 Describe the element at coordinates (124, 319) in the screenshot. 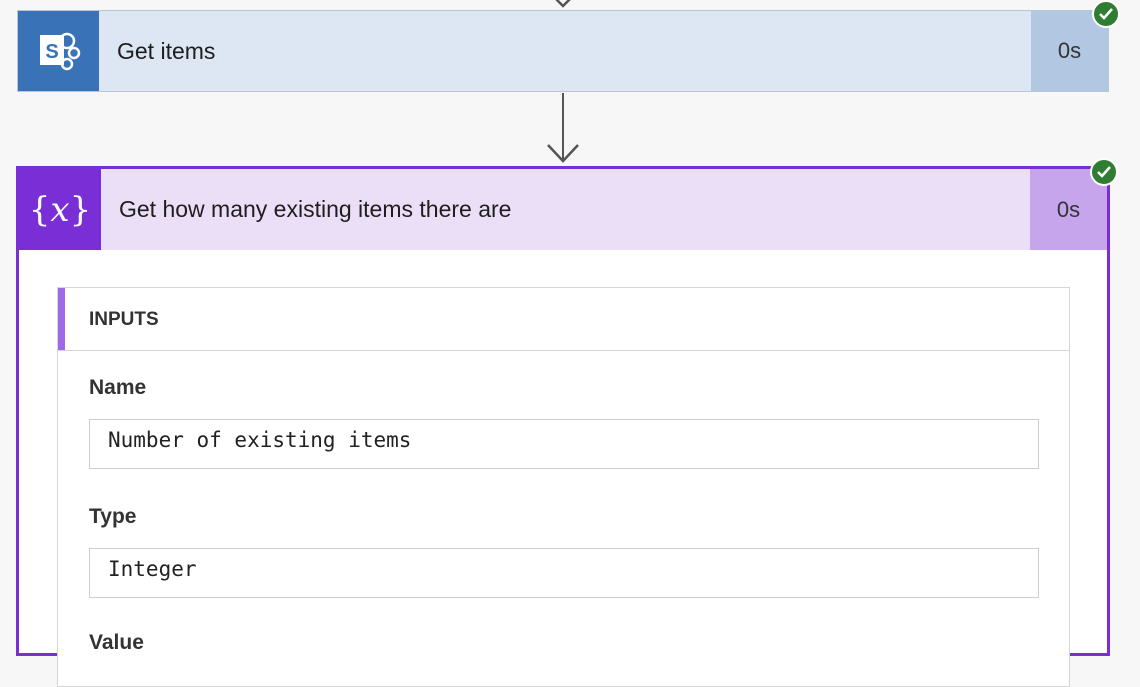

I see `inputs-title: INPUTS` at that location.